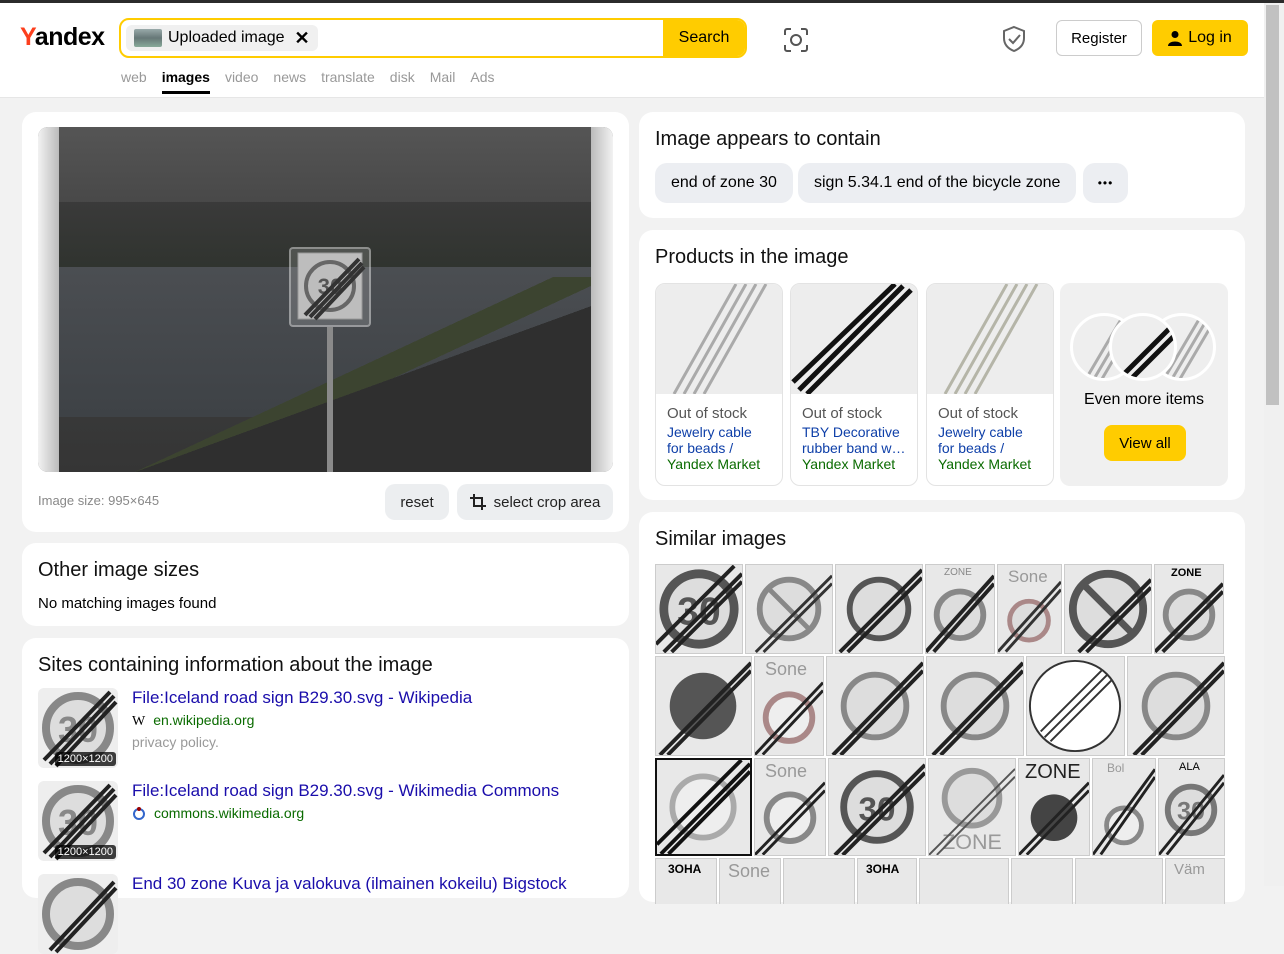 The width and height of the screenshot is (1284, 954). I want to click on site-description: privacy policy., so click(175, 742).